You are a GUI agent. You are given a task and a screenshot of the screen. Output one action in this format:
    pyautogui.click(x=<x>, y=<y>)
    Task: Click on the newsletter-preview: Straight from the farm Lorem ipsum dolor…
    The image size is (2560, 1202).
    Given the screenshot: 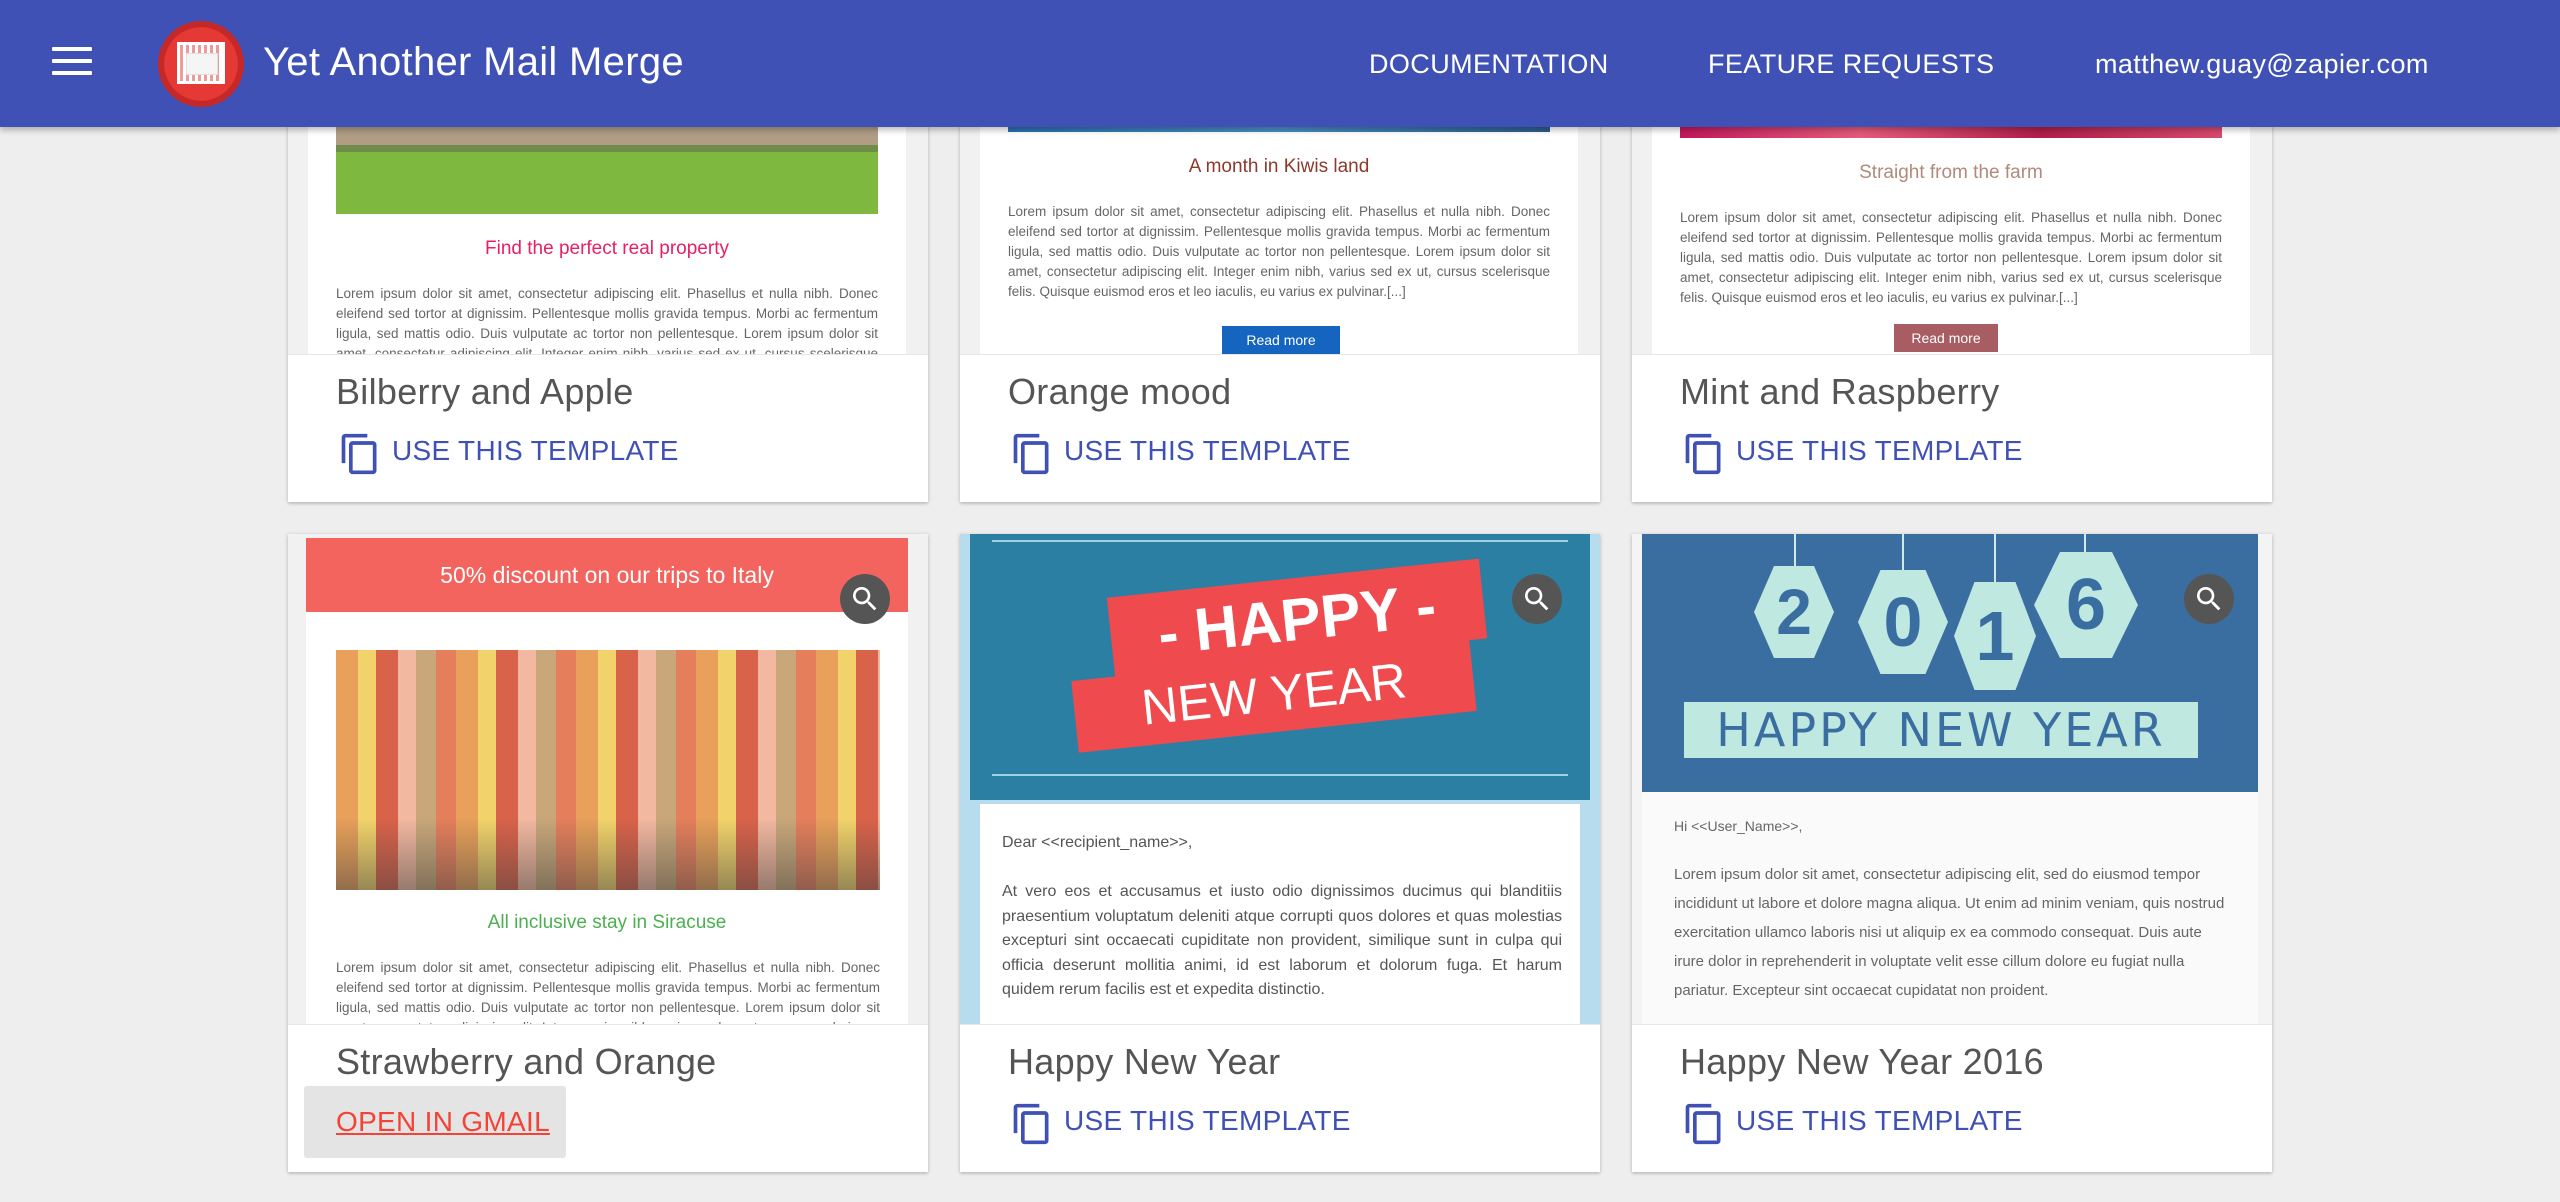 What is the action you would take?
    pyautogui.click(x=1951, y=222)
    